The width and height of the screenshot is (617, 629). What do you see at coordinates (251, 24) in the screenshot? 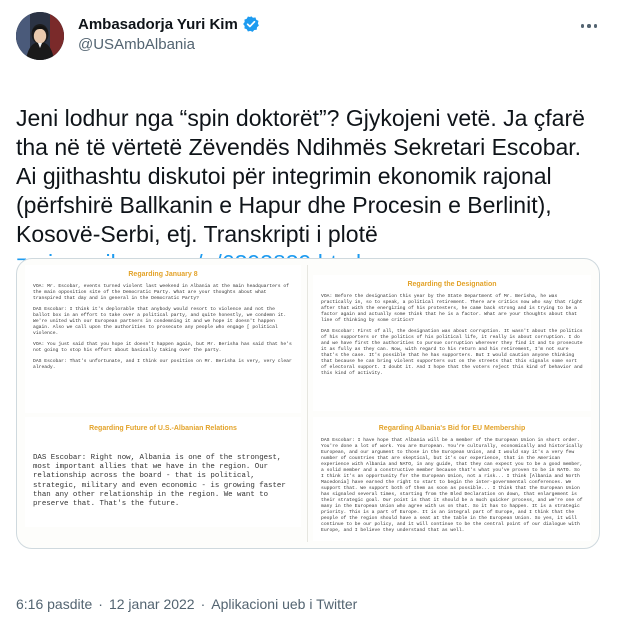
I see `verified-badge-icon` at bounding box center [251, 24].